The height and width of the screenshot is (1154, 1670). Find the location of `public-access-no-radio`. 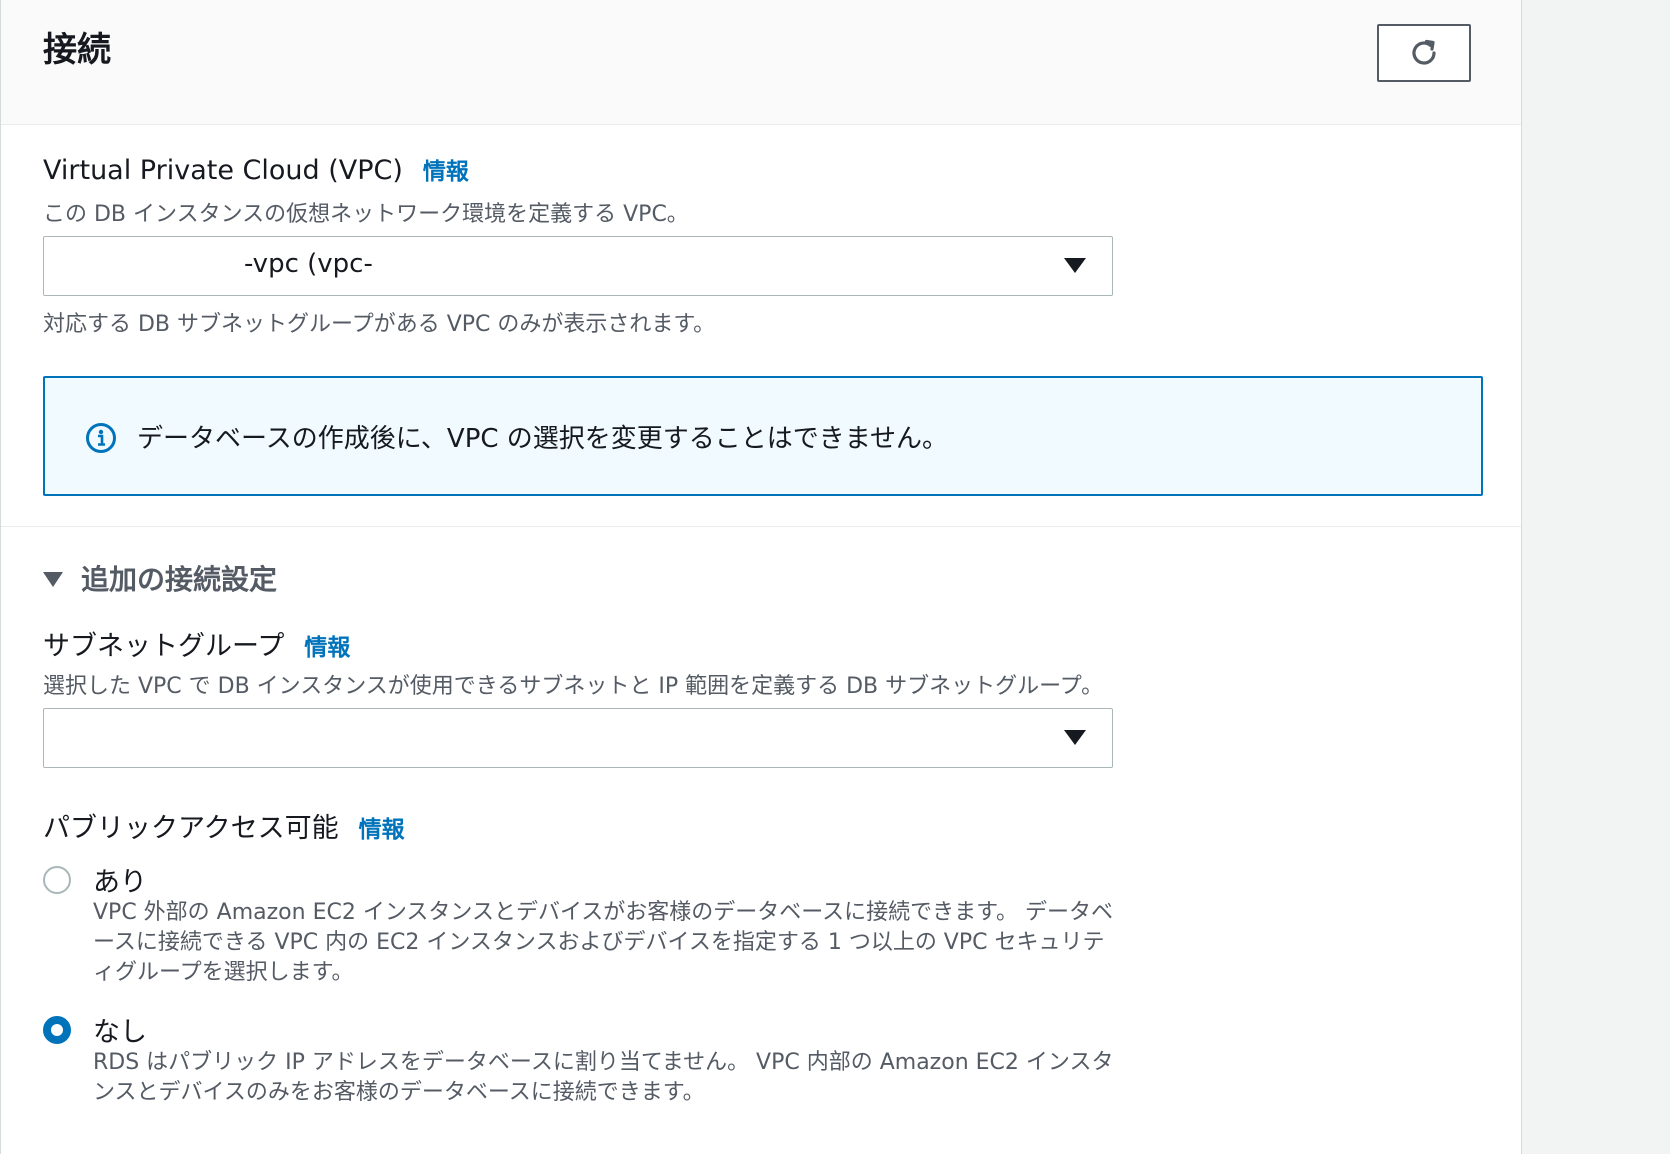

public-access-no-radio is located at coordinates (57, 1030).